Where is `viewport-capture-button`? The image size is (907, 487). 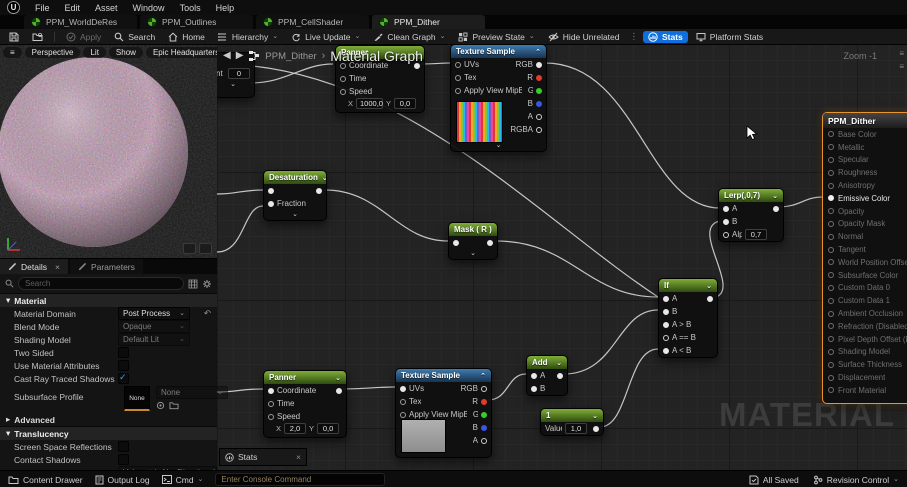
viewport-capture-button is located at coordinates (189, 248).